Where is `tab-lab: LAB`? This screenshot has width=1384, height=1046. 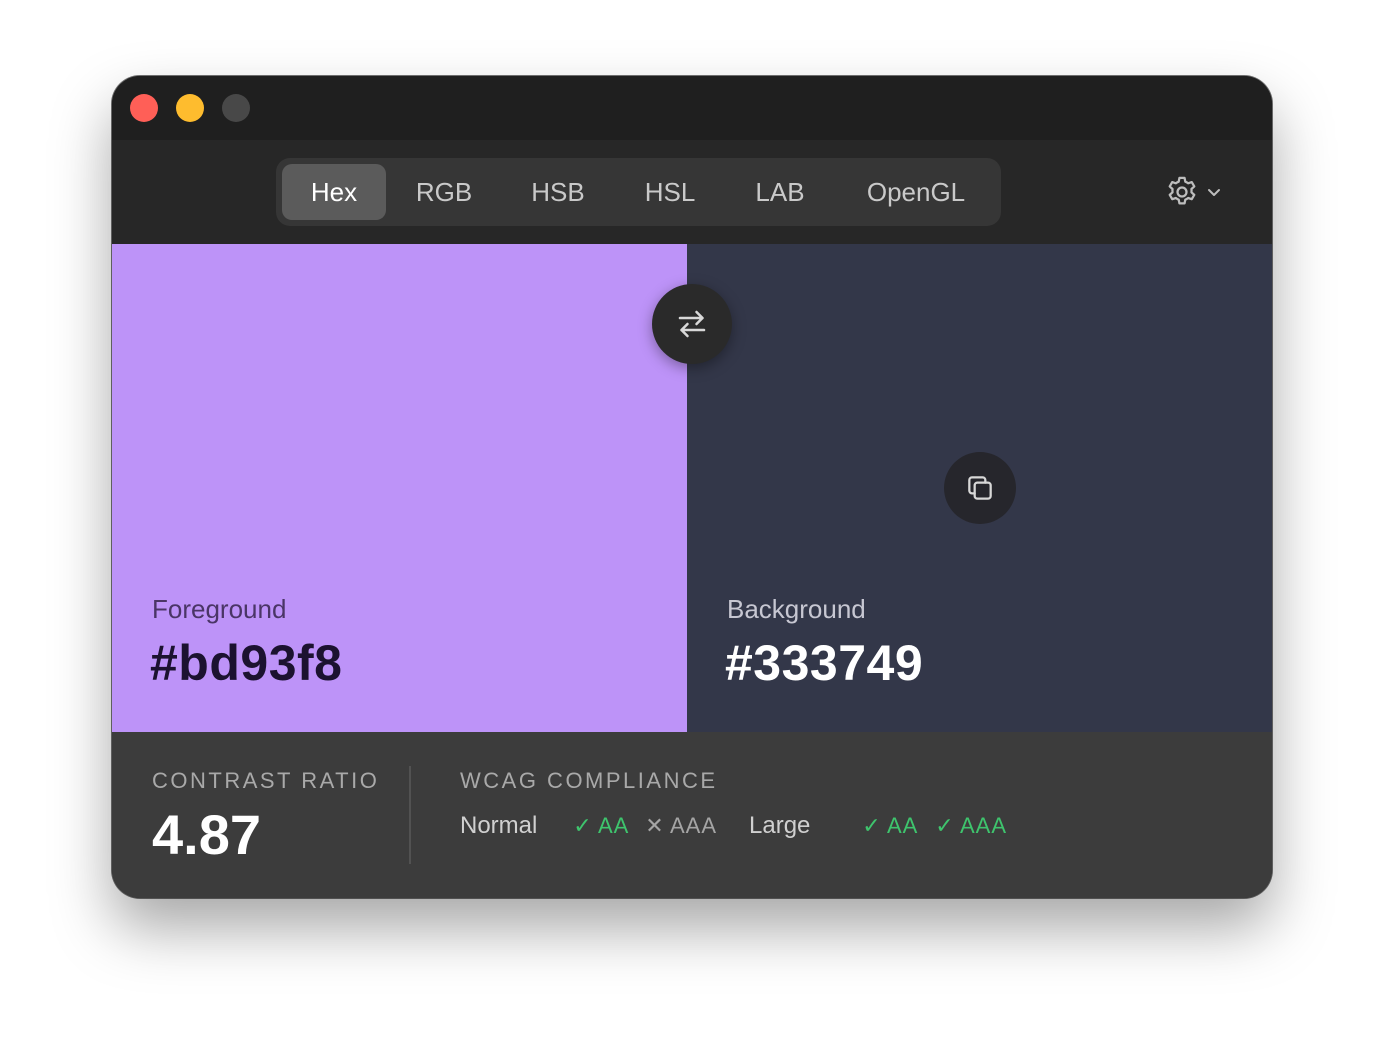
tab-lab: LAB is located at coordinates (780, 192).